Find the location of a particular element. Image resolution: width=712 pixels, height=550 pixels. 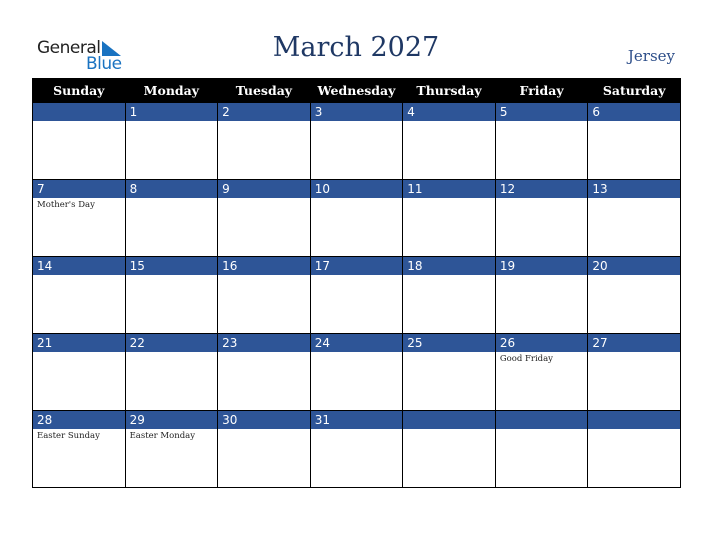

day-cell: 19 is located at coordinates (541, 295).